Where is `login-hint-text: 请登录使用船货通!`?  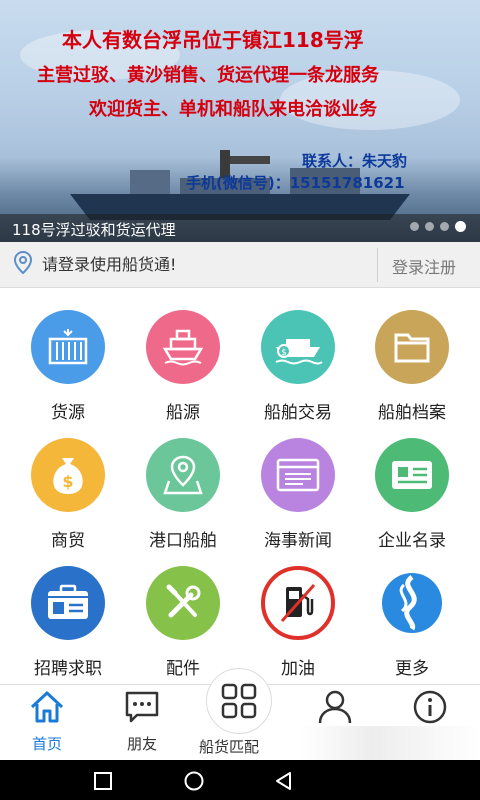
login-hint-text: 请登录使用船货通! is located at coordinates (109, 264).